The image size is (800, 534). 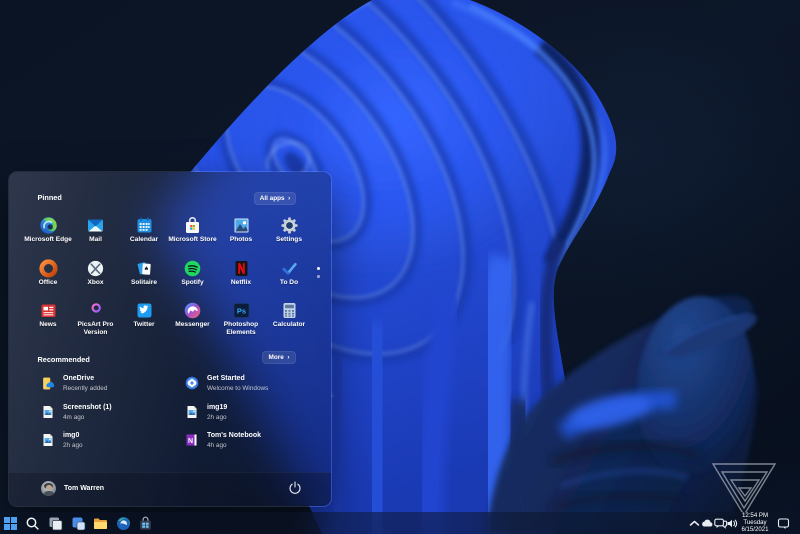 I want to click on svg-text: Ps, so click(x=240, y=311).